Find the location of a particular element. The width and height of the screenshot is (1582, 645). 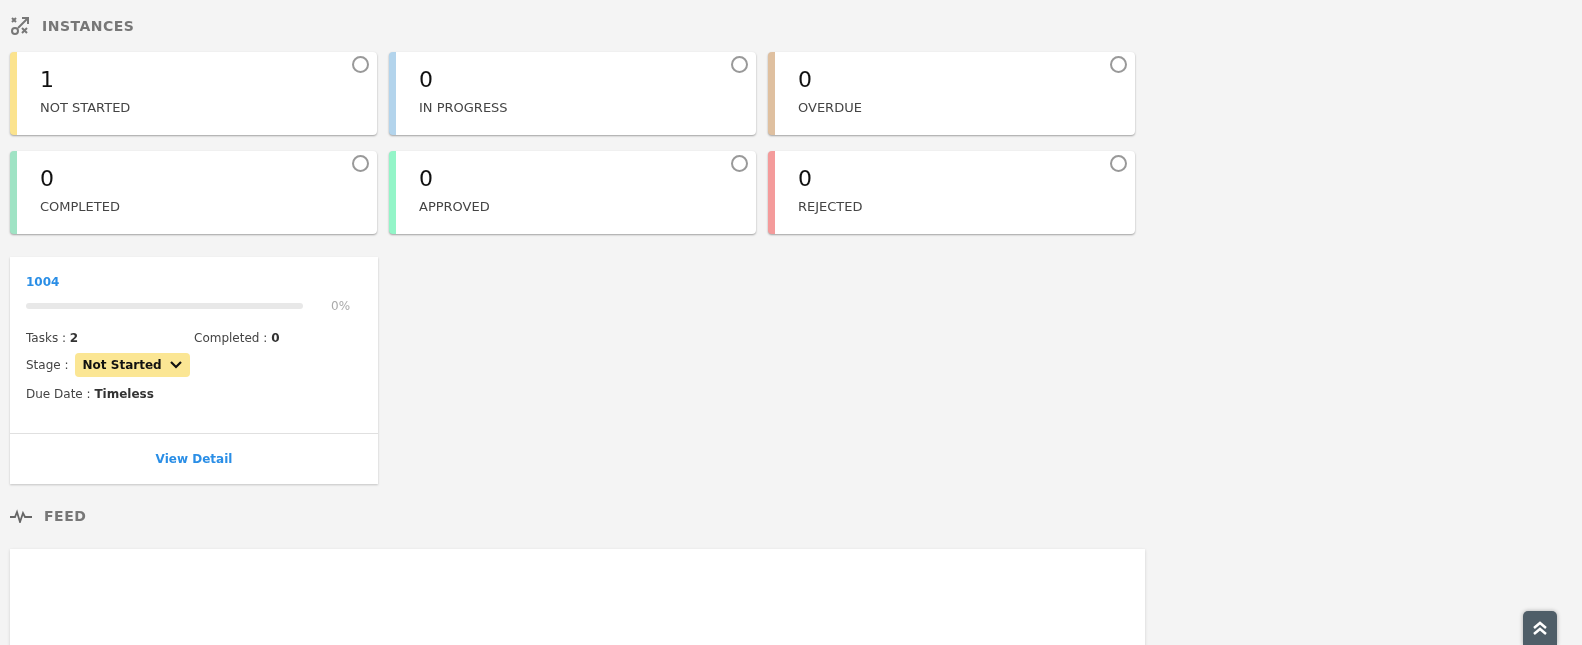

status-card: 0 APPROVED is located at coordinates (572, 192).